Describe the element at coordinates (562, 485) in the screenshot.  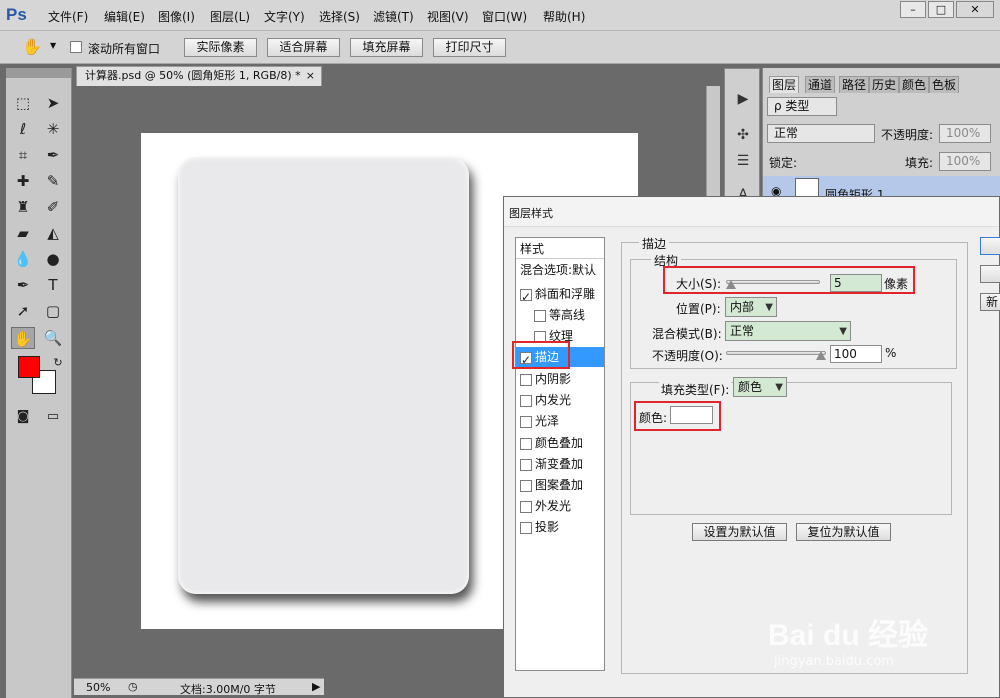
I see `style-item-pattern-overlay: 图案叠加` at that location.